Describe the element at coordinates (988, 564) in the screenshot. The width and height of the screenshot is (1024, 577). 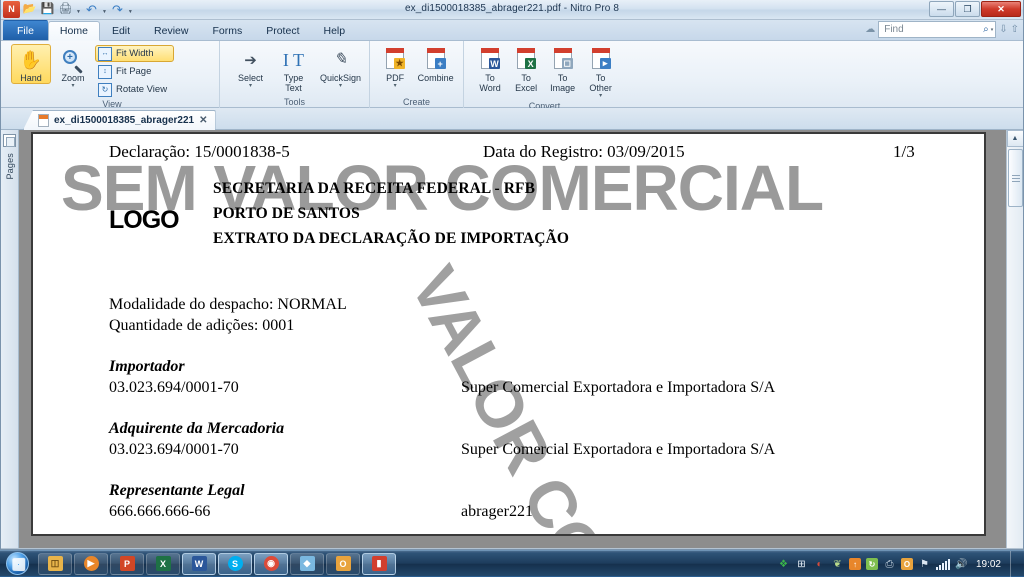
I see `taskbar-clock: 19:02` at that location.